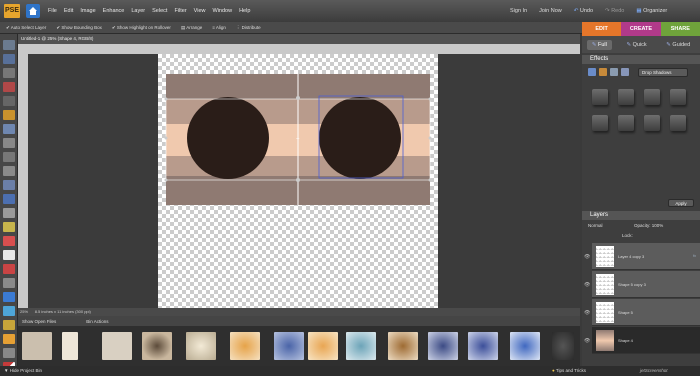 The width and height of the screenshot is (700, 376). What do you see at coordinates (636, 45) in the screenshot?
I see `tab-quick: ✎ Quick` at bounding box center [636, 45].